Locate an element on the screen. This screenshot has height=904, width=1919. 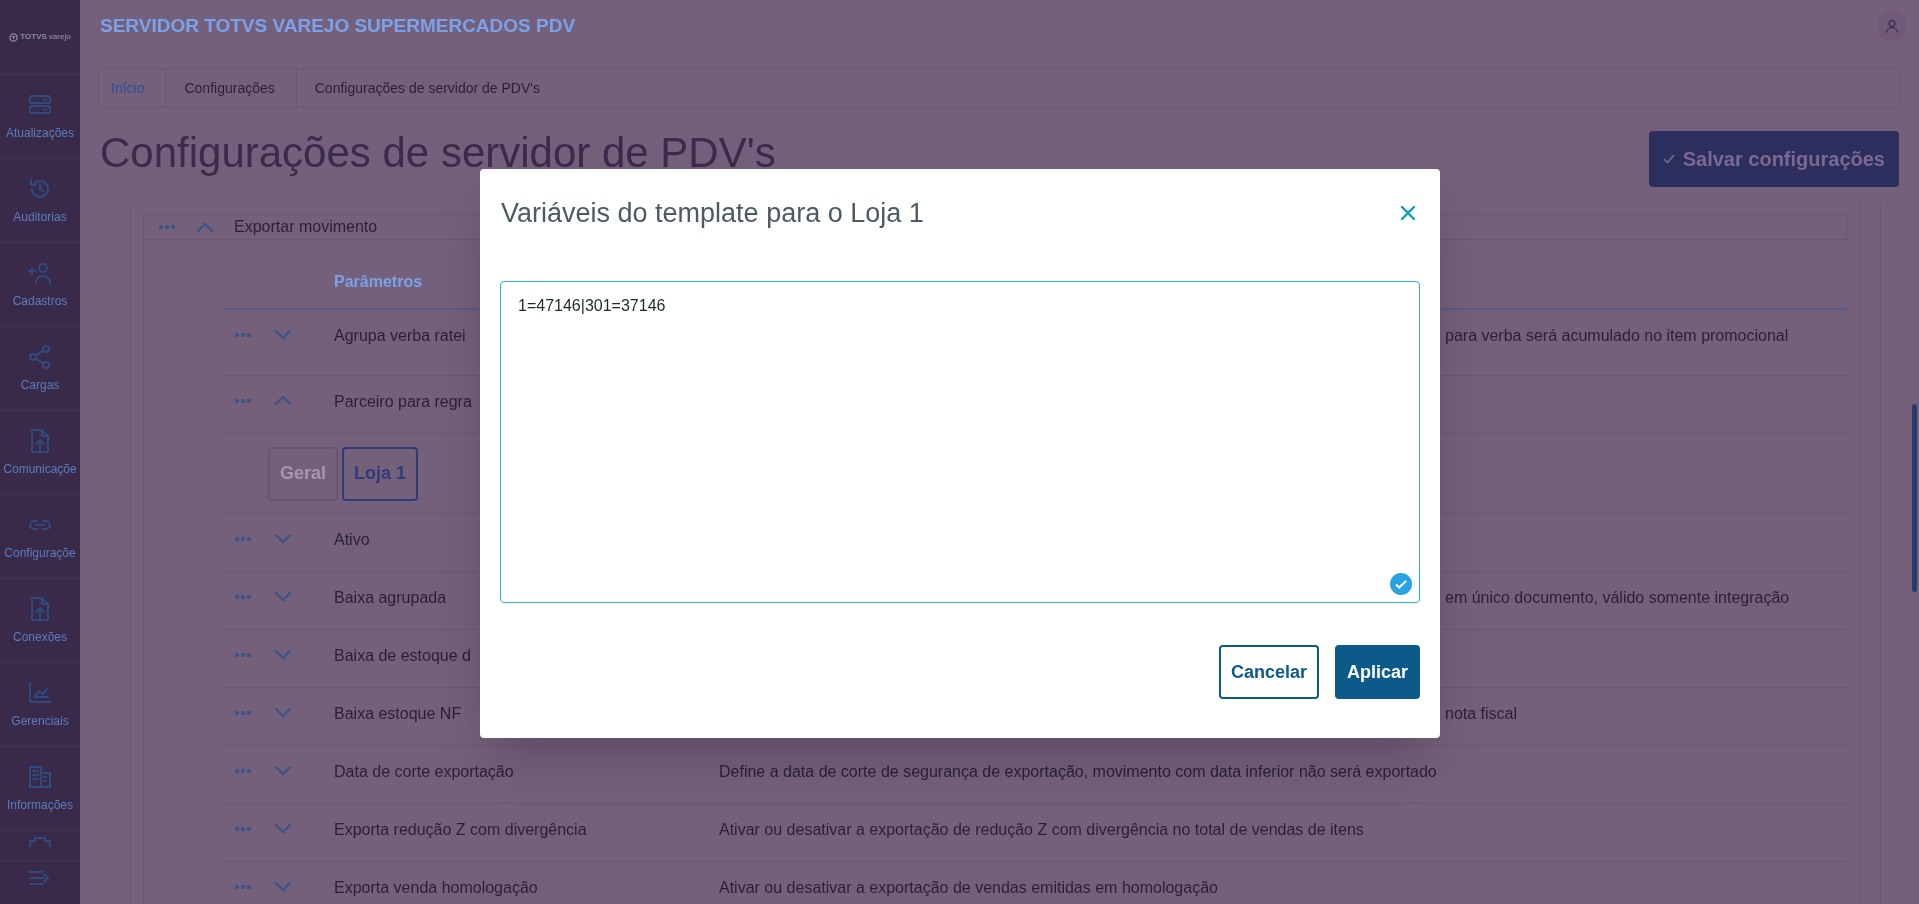
sidebar-item: Cadastros is located at coordinates (40, 285).